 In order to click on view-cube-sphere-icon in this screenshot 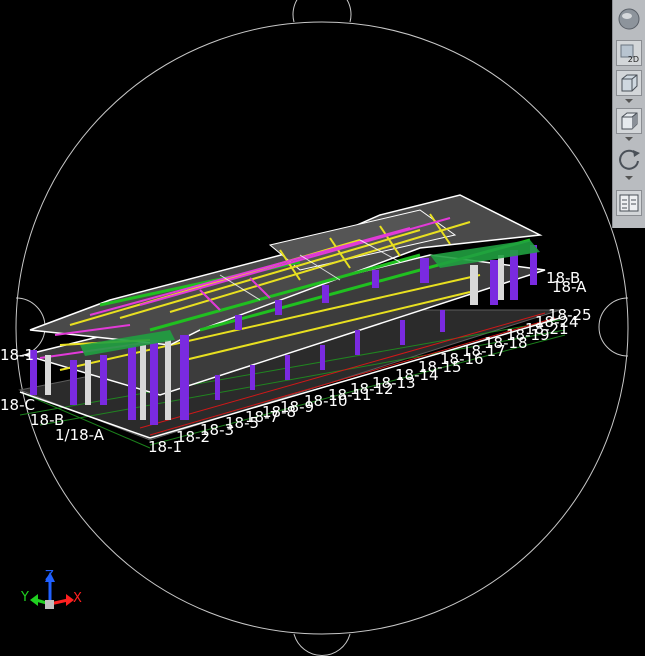, I will do `click(629, 19)`.